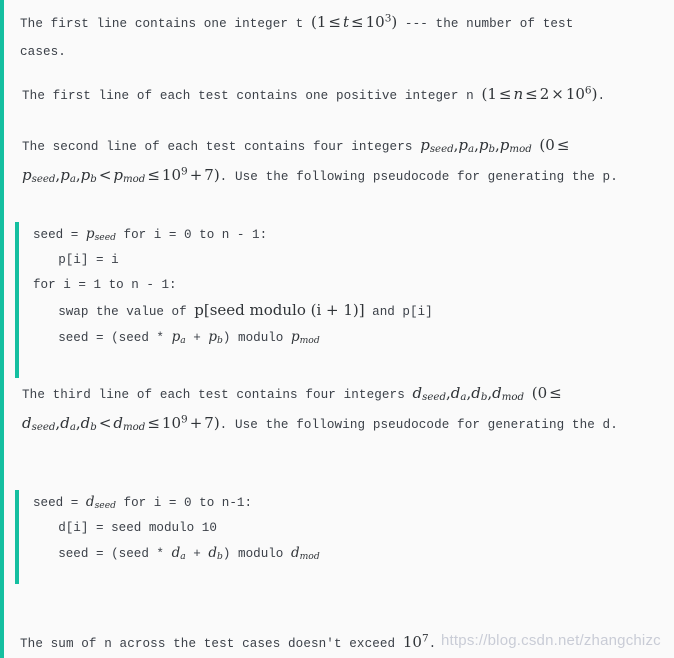 The image size is (674, 658). What do you see at coordinates (484, 398) in the screenshot?
I see `p4-var-2-sub: b` at bounding box center [484, 398].